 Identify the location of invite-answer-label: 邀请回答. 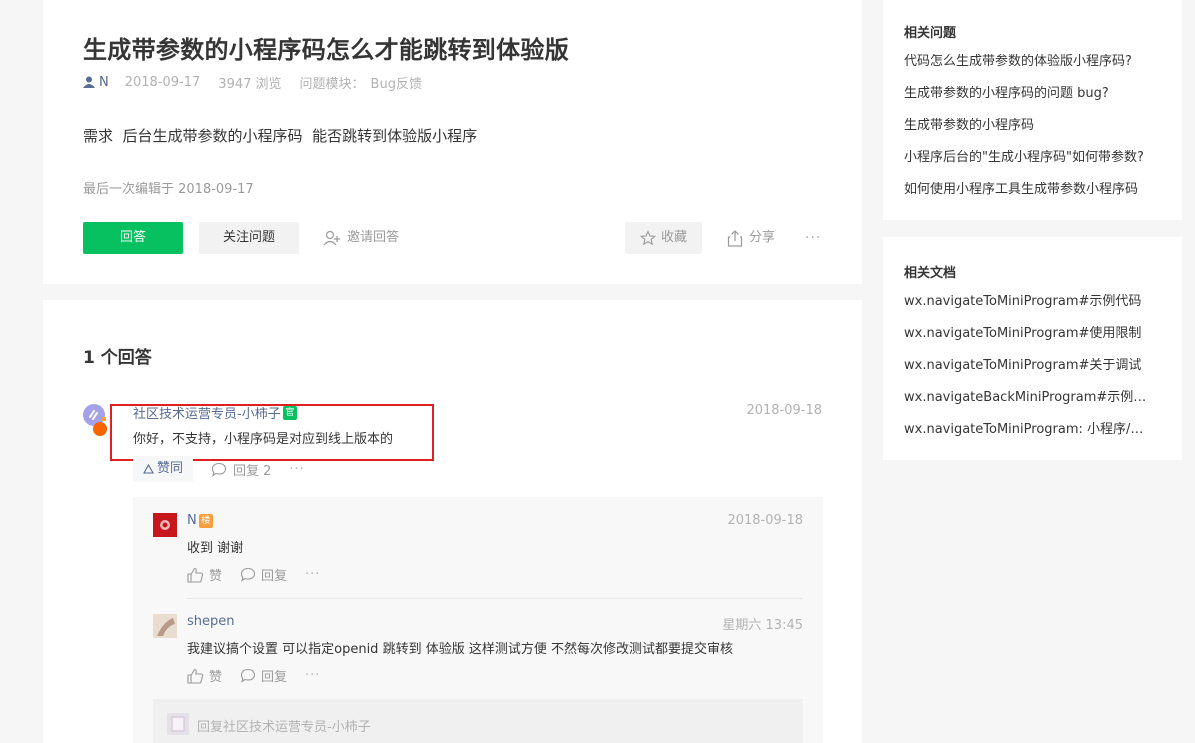
(373, 237).